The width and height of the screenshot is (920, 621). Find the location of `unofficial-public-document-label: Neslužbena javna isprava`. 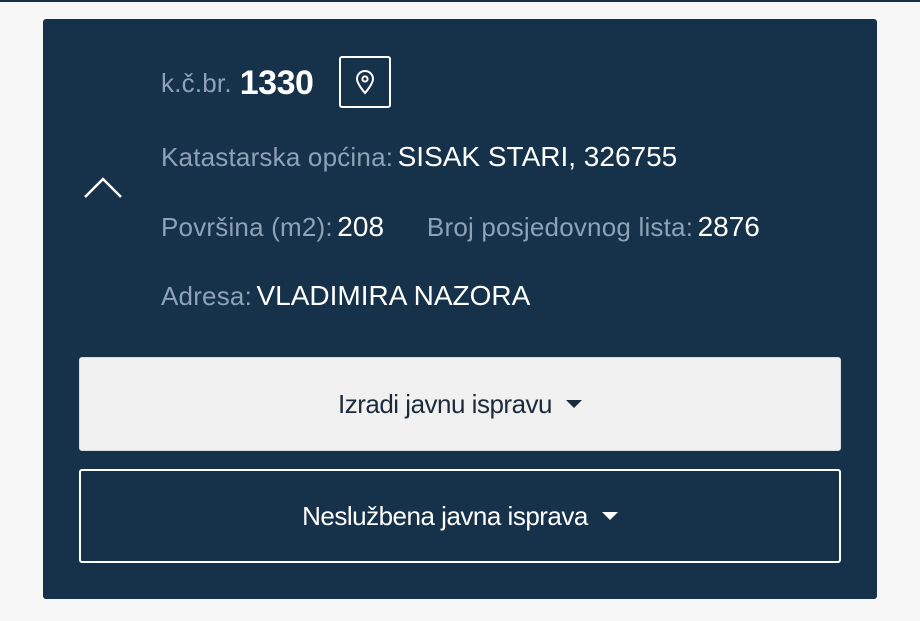

unofficial-public-document-label: Neslužbena javna isprava is located at coordinates (445, 515).